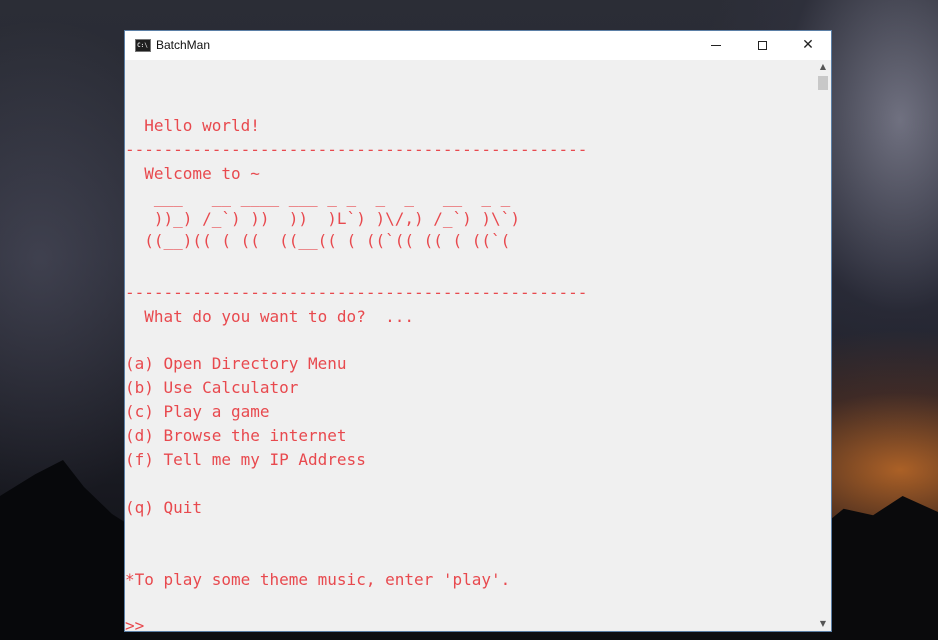 This screenshot has height=640, width=938. Describe the element at coordinates (322, 218) in the screenshot. I see `ascii-art-row-2: ))_) /_`) )) )) )L`) )\/,) /_`) )\`)` at that location.